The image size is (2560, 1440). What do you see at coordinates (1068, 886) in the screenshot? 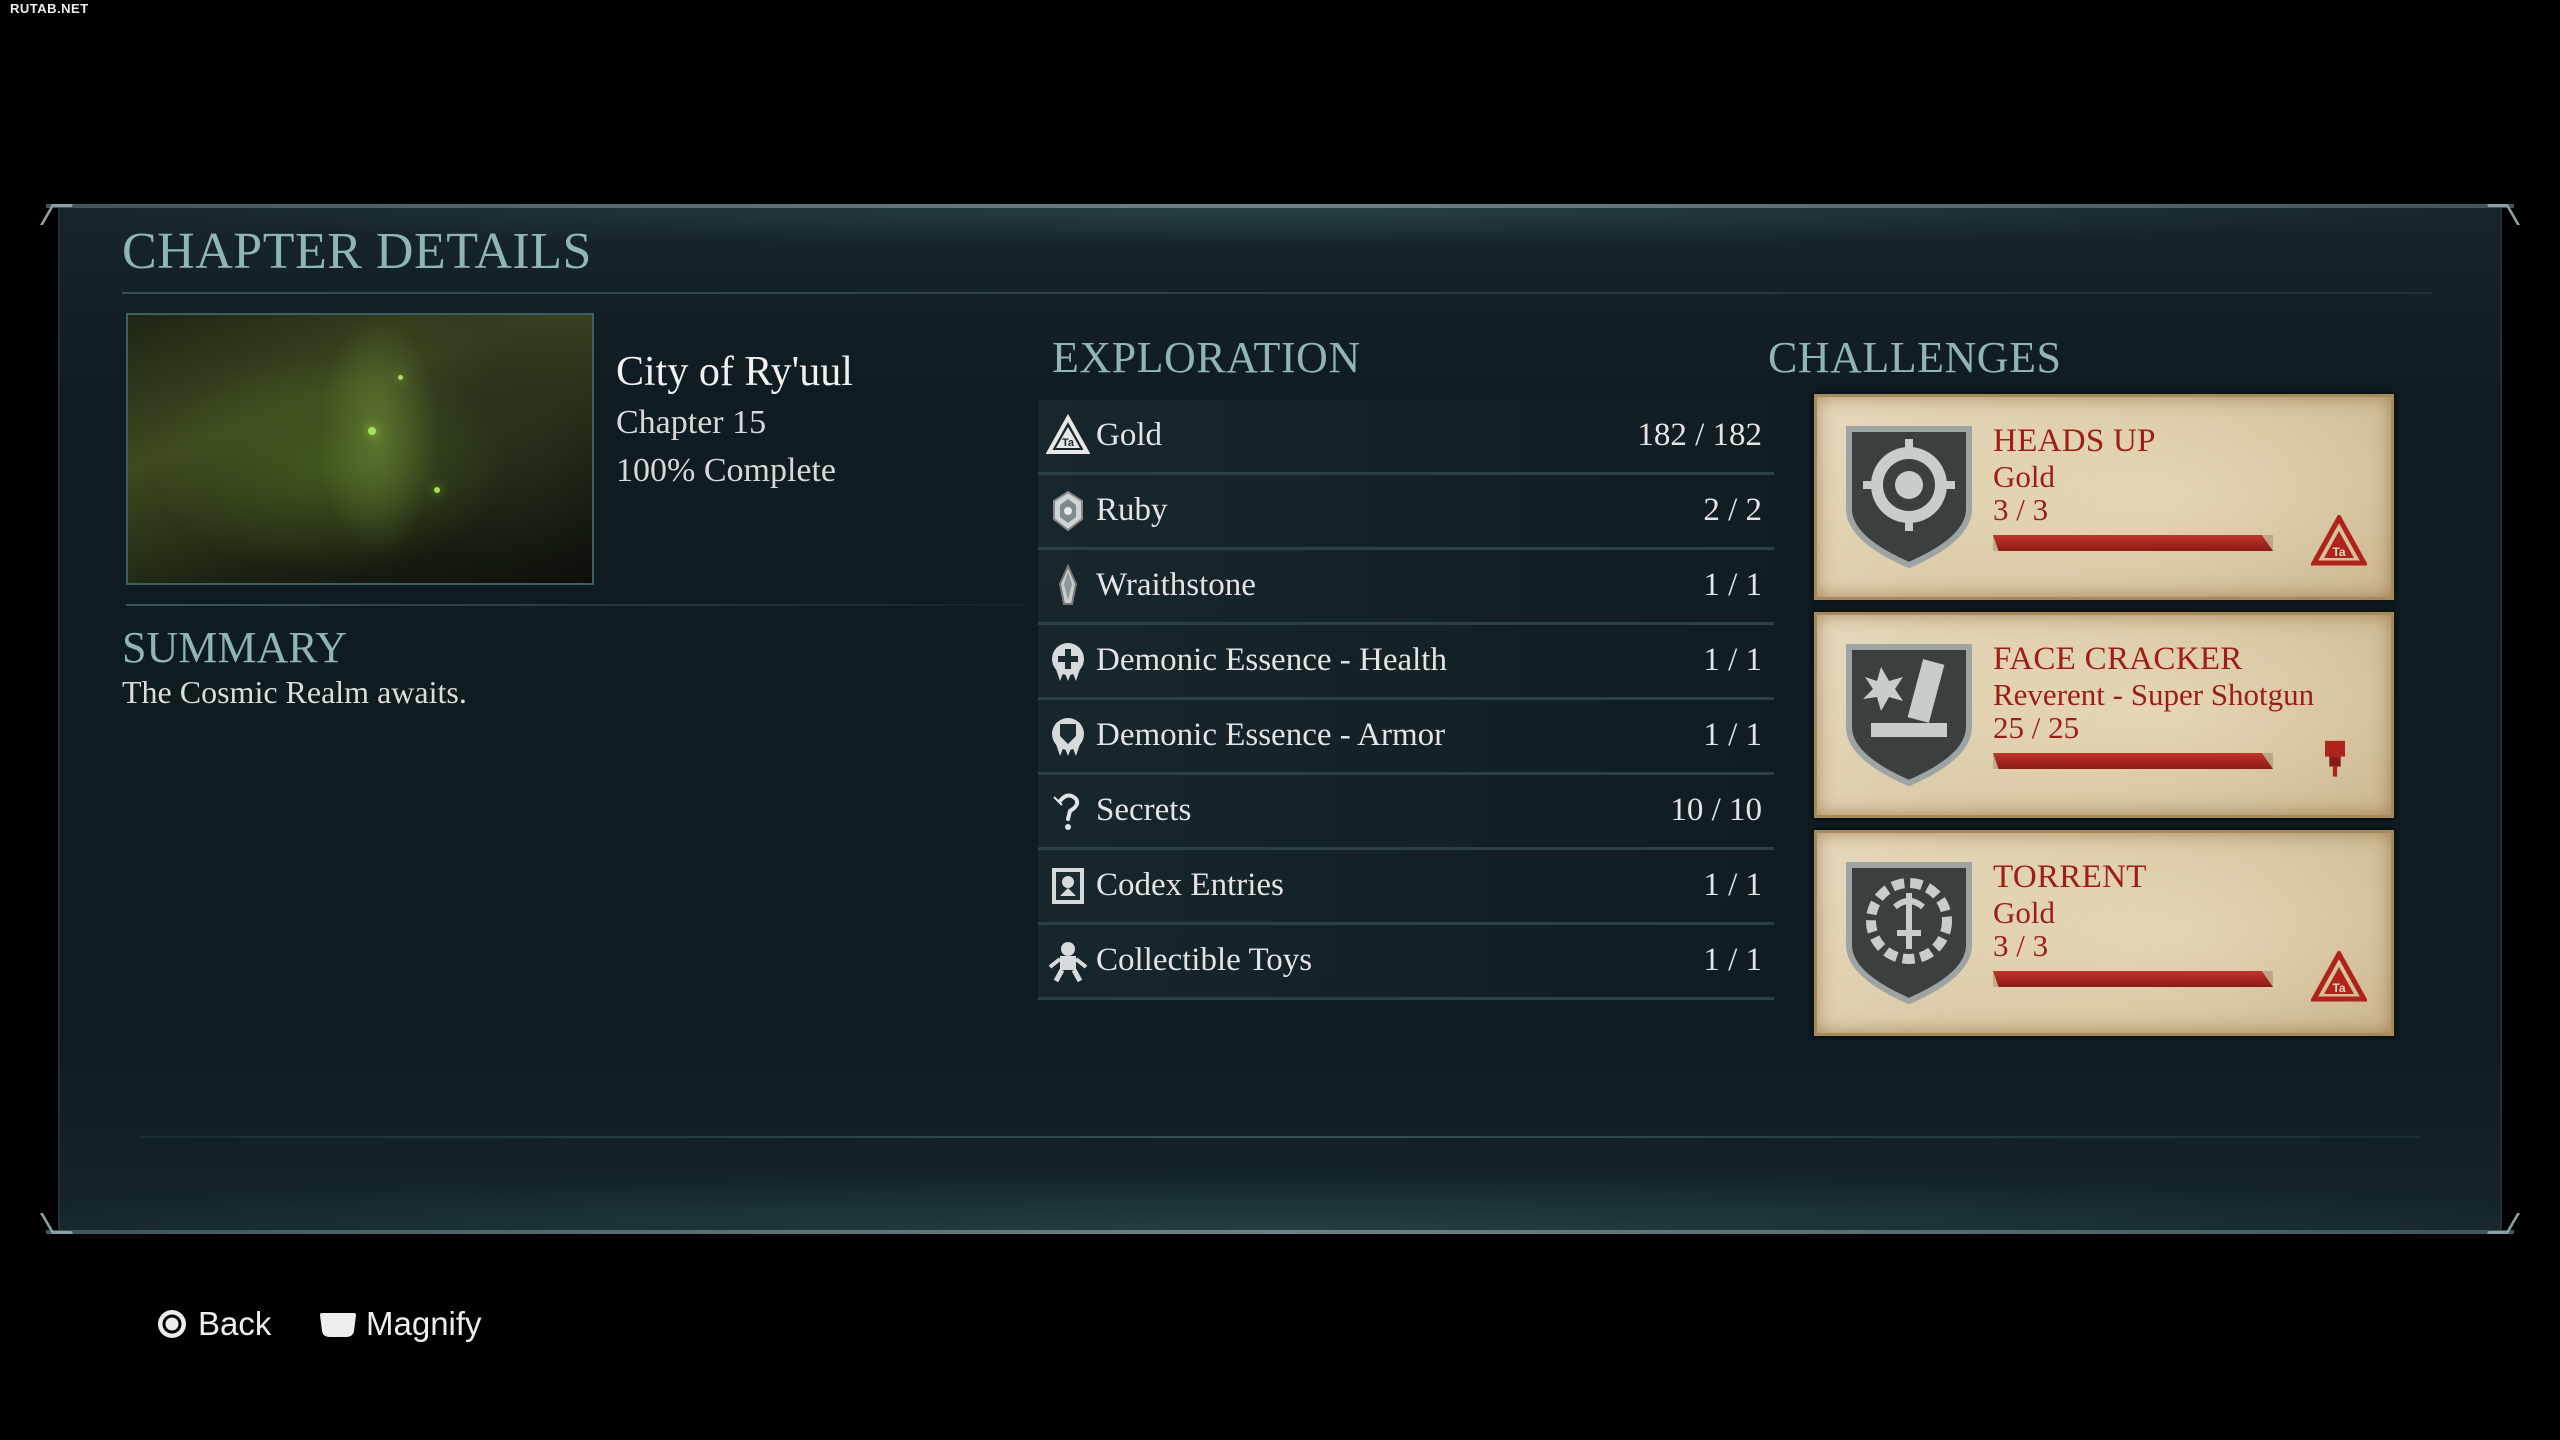
I see `codex-icon` at bounding box center [1068, 886].